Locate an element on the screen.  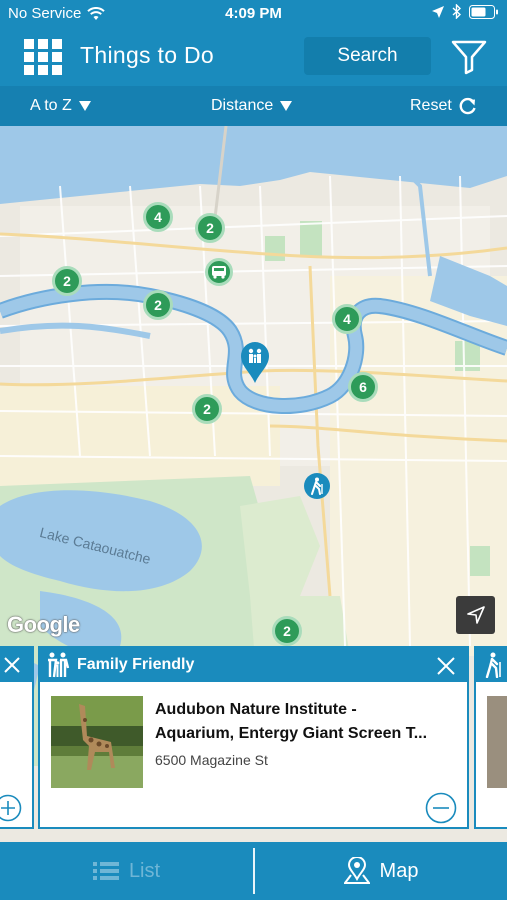
add-circle-icon is located at coordinates (11, 808).